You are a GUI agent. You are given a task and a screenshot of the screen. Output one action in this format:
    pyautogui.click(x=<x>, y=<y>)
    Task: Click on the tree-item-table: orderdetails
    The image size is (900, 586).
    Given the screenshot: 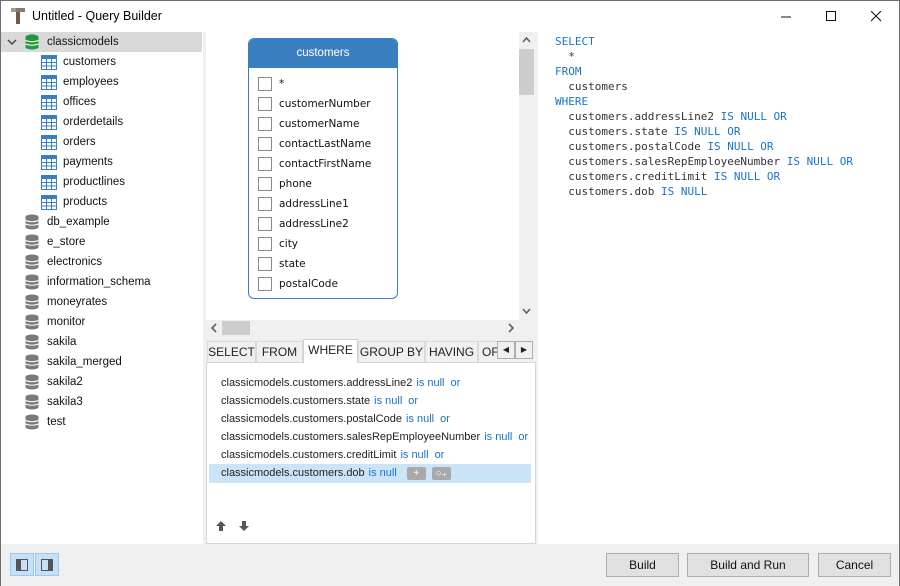 What is the action you would take?
    pyautogui.click(x=101, y=122)
    